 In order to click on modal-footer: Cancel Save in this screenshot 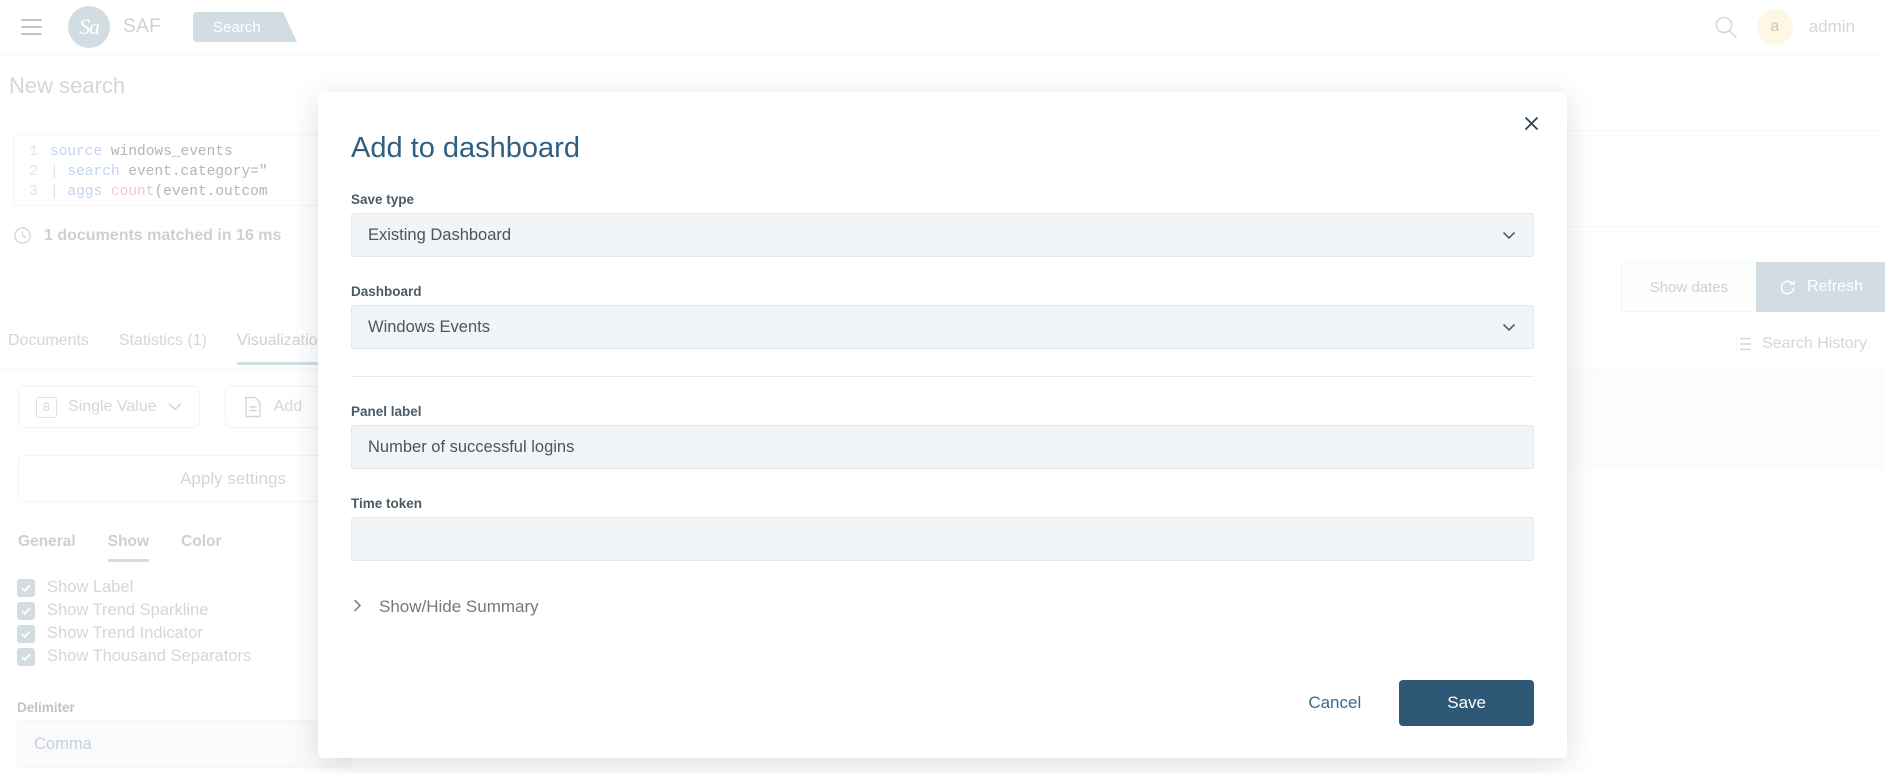, I will do `click(1409, 703)`.